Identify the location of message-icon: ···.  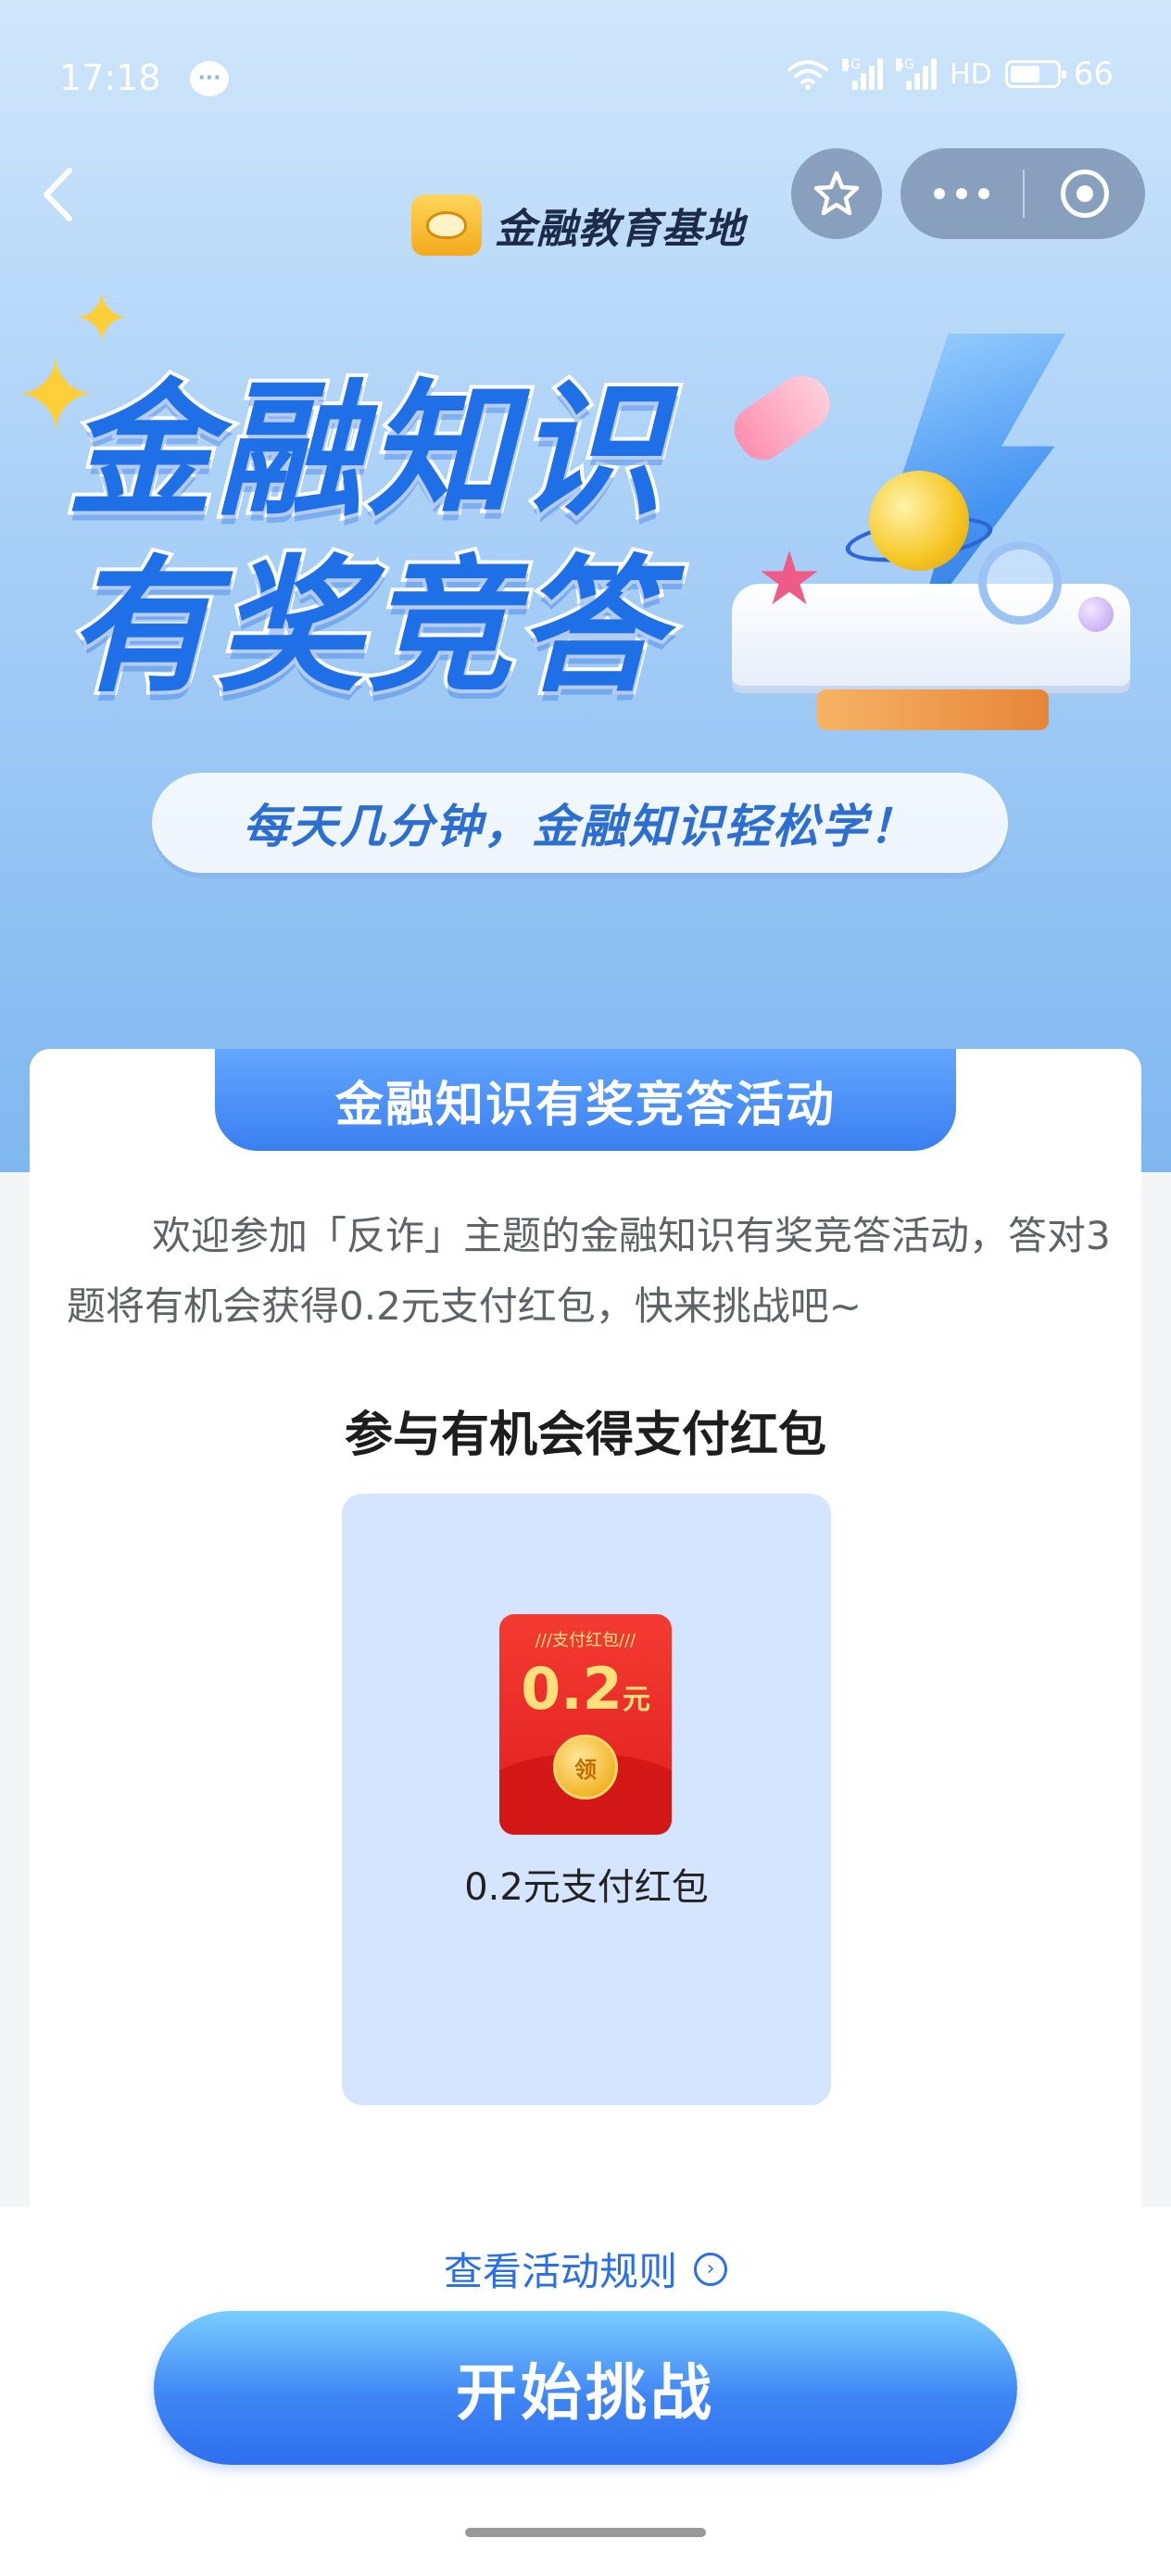
(210, 78).